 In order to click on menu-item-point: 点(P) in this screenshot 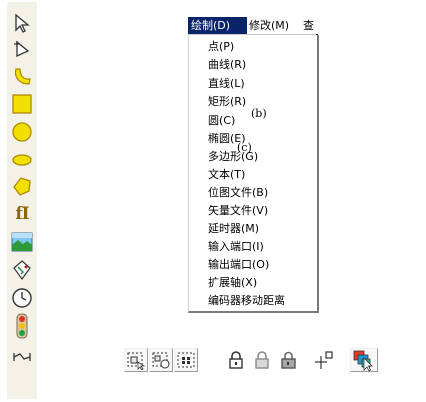, I will do `click(221, 46)`.